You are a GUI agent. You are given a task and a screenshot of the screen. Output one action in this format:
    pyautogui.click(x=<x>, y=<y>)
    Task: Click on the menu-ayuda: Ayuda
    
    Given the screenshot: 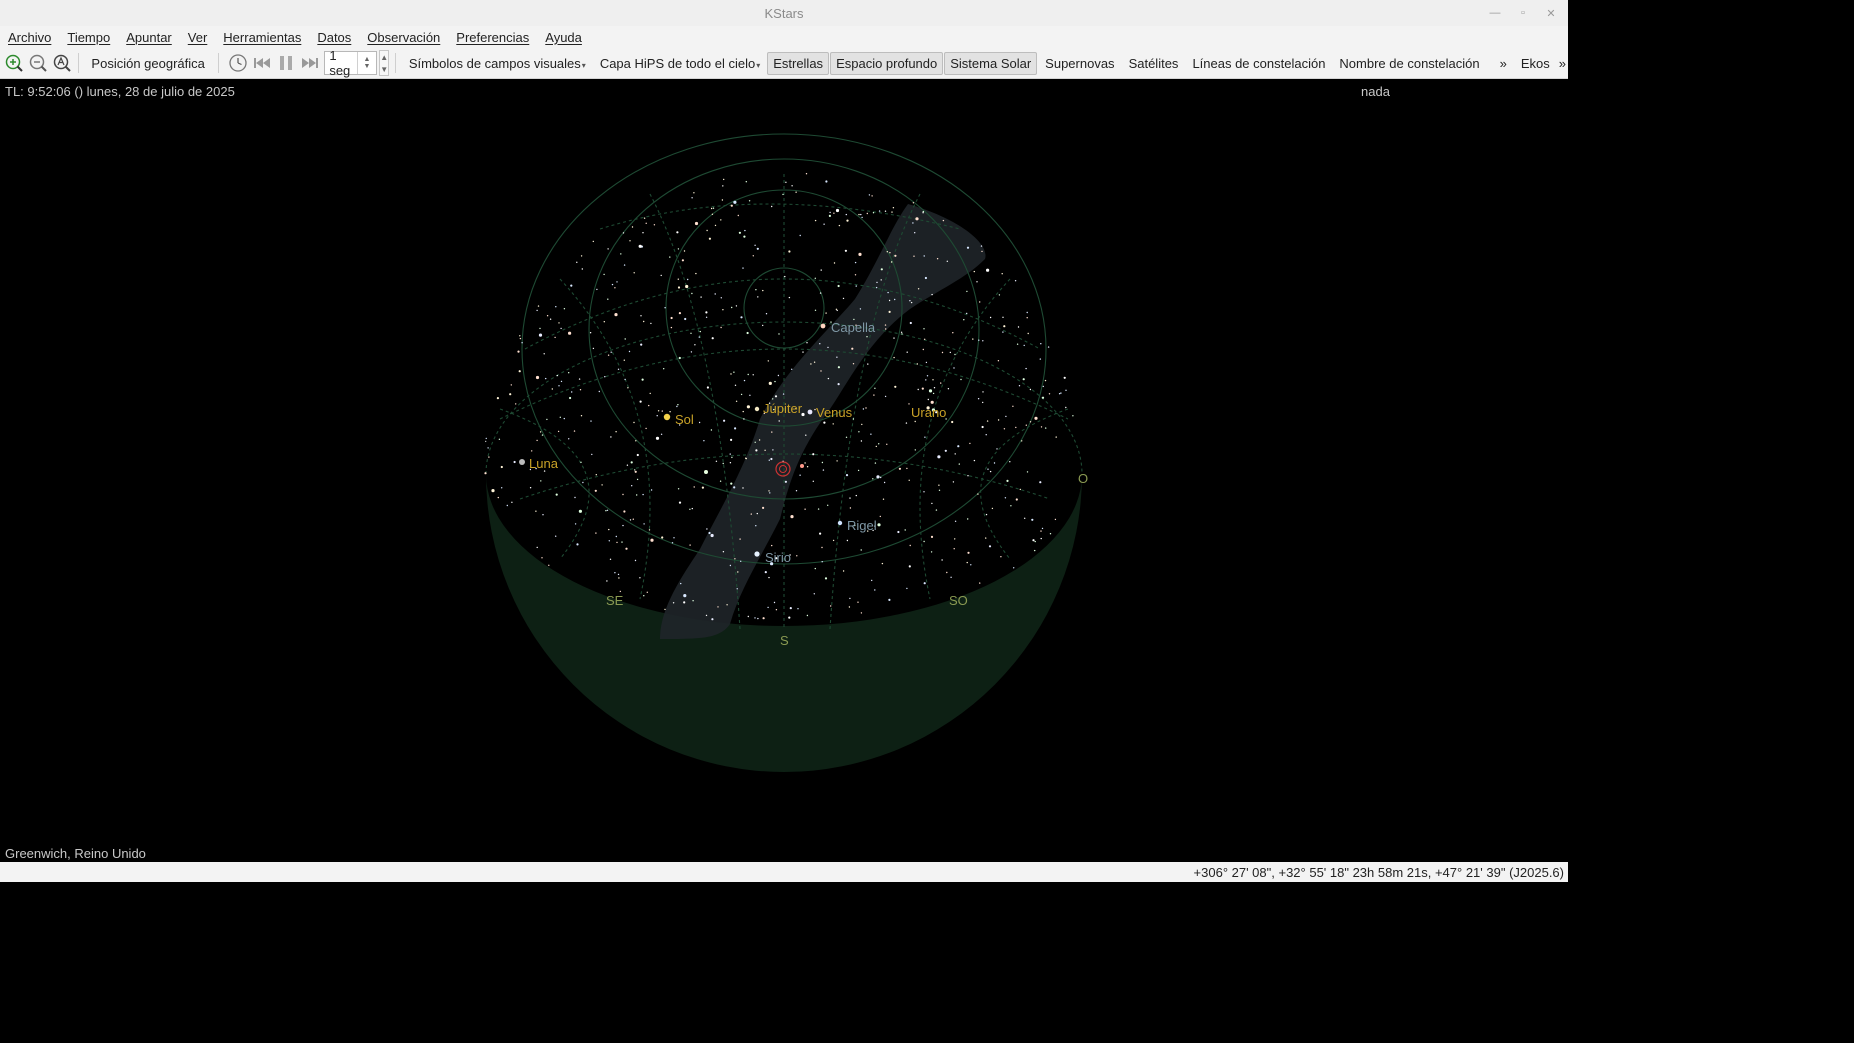 What is the action you would take?
    pyautogui.click(x=563, y=37)
    